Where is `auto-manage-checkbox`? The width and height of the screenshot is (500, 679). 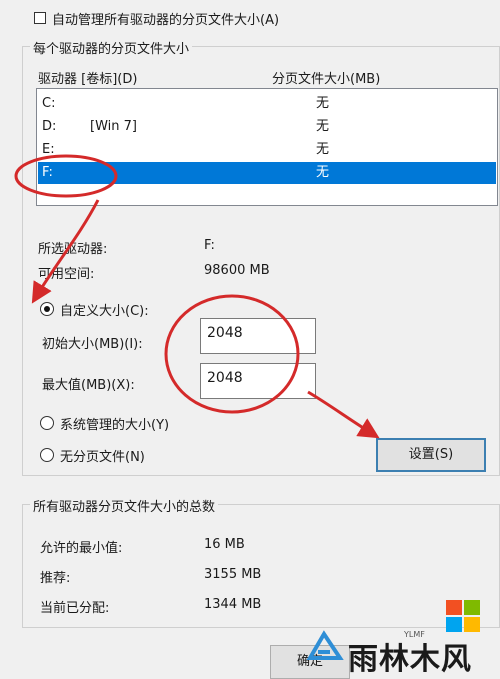 auto-manage-checkbox is located at coordinates (40, 18).